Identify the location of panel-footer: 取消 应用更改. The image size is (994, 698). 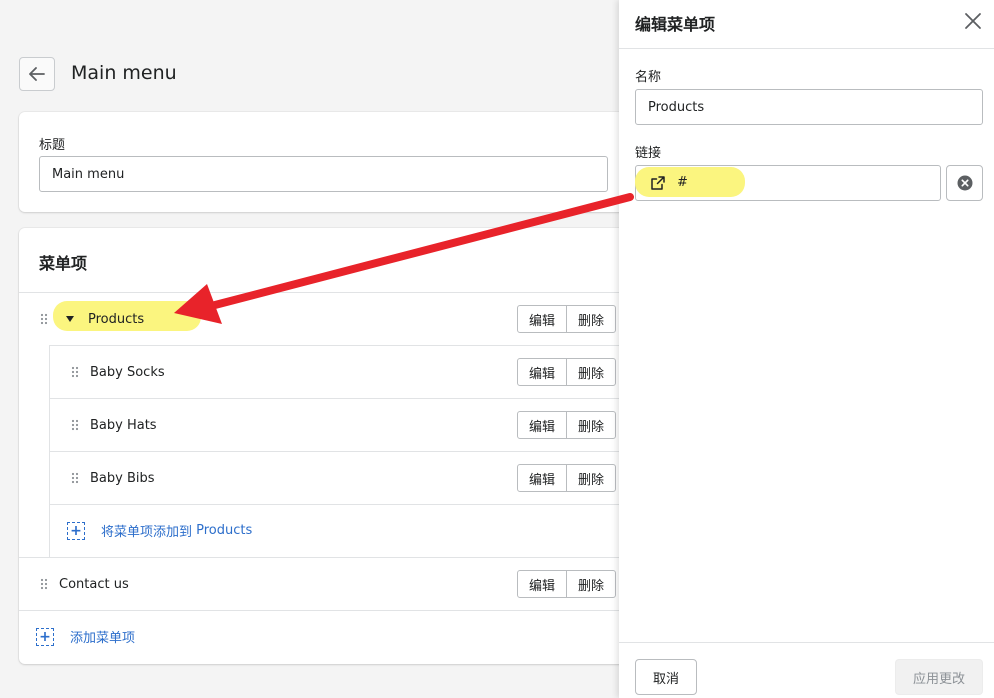
(806, 670).